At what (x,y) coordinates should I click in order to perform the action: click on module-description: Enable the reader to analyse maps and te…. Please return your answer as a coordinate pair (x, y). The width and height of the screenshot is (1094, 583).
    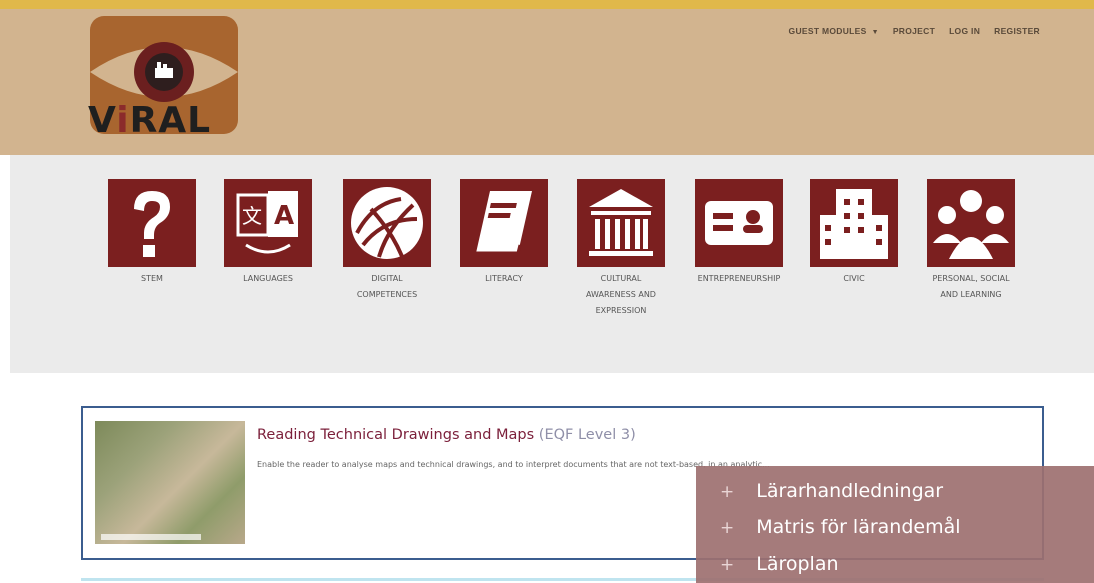
    Looking at the image, I should click on (513, 464).